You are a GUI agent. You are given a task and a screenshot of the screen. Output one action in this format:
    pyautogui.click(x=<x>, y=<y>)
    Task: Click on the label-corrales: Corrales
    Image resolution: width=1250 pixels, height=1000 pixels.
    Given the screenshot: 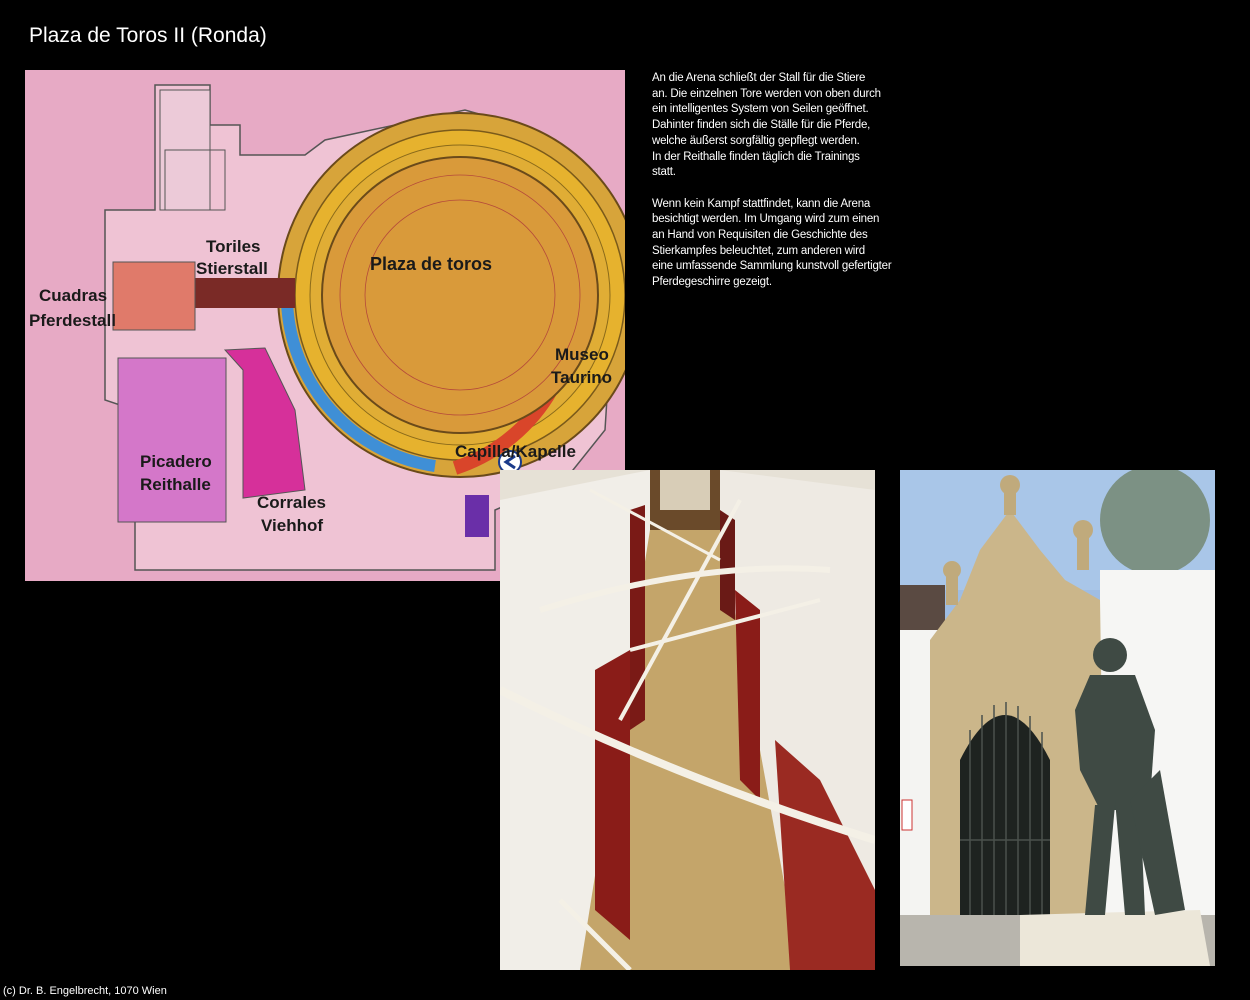 What is the action you would take?
    pyautogui.click(x=291, y=502)
    